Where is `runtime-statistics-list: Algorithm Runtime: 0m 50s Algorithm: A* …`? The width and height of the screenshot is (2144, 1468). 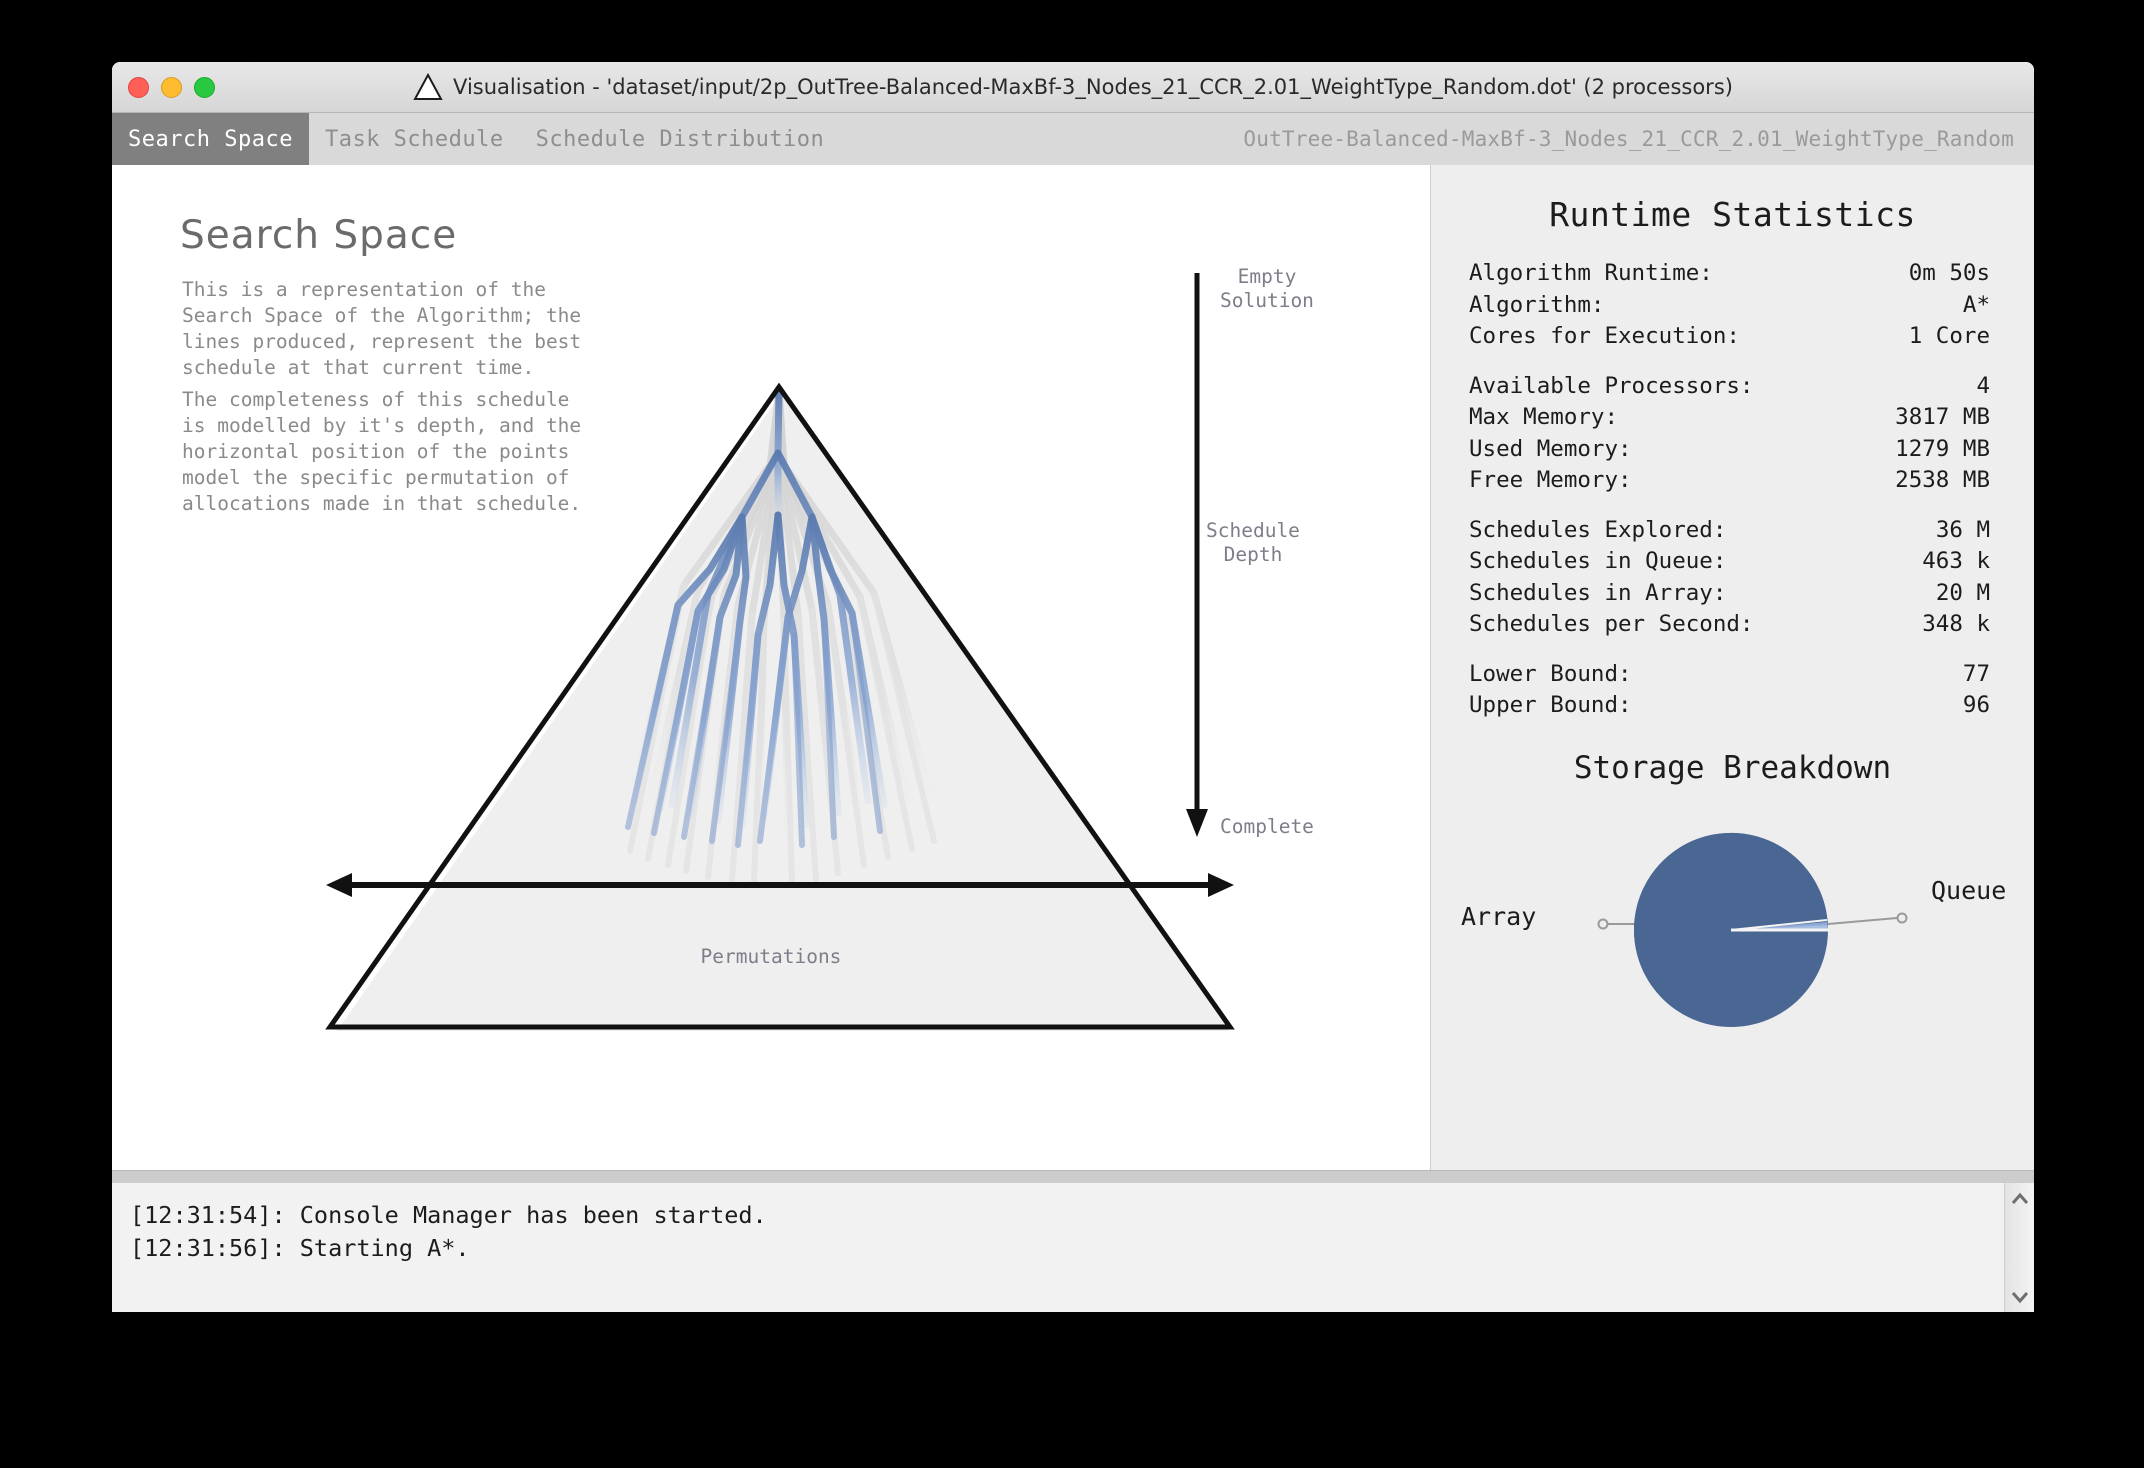 runtime-statistics-list: Algorithm Runtime: 0m 50s Algorithm: A* … is located at coordinates (1732, 490).